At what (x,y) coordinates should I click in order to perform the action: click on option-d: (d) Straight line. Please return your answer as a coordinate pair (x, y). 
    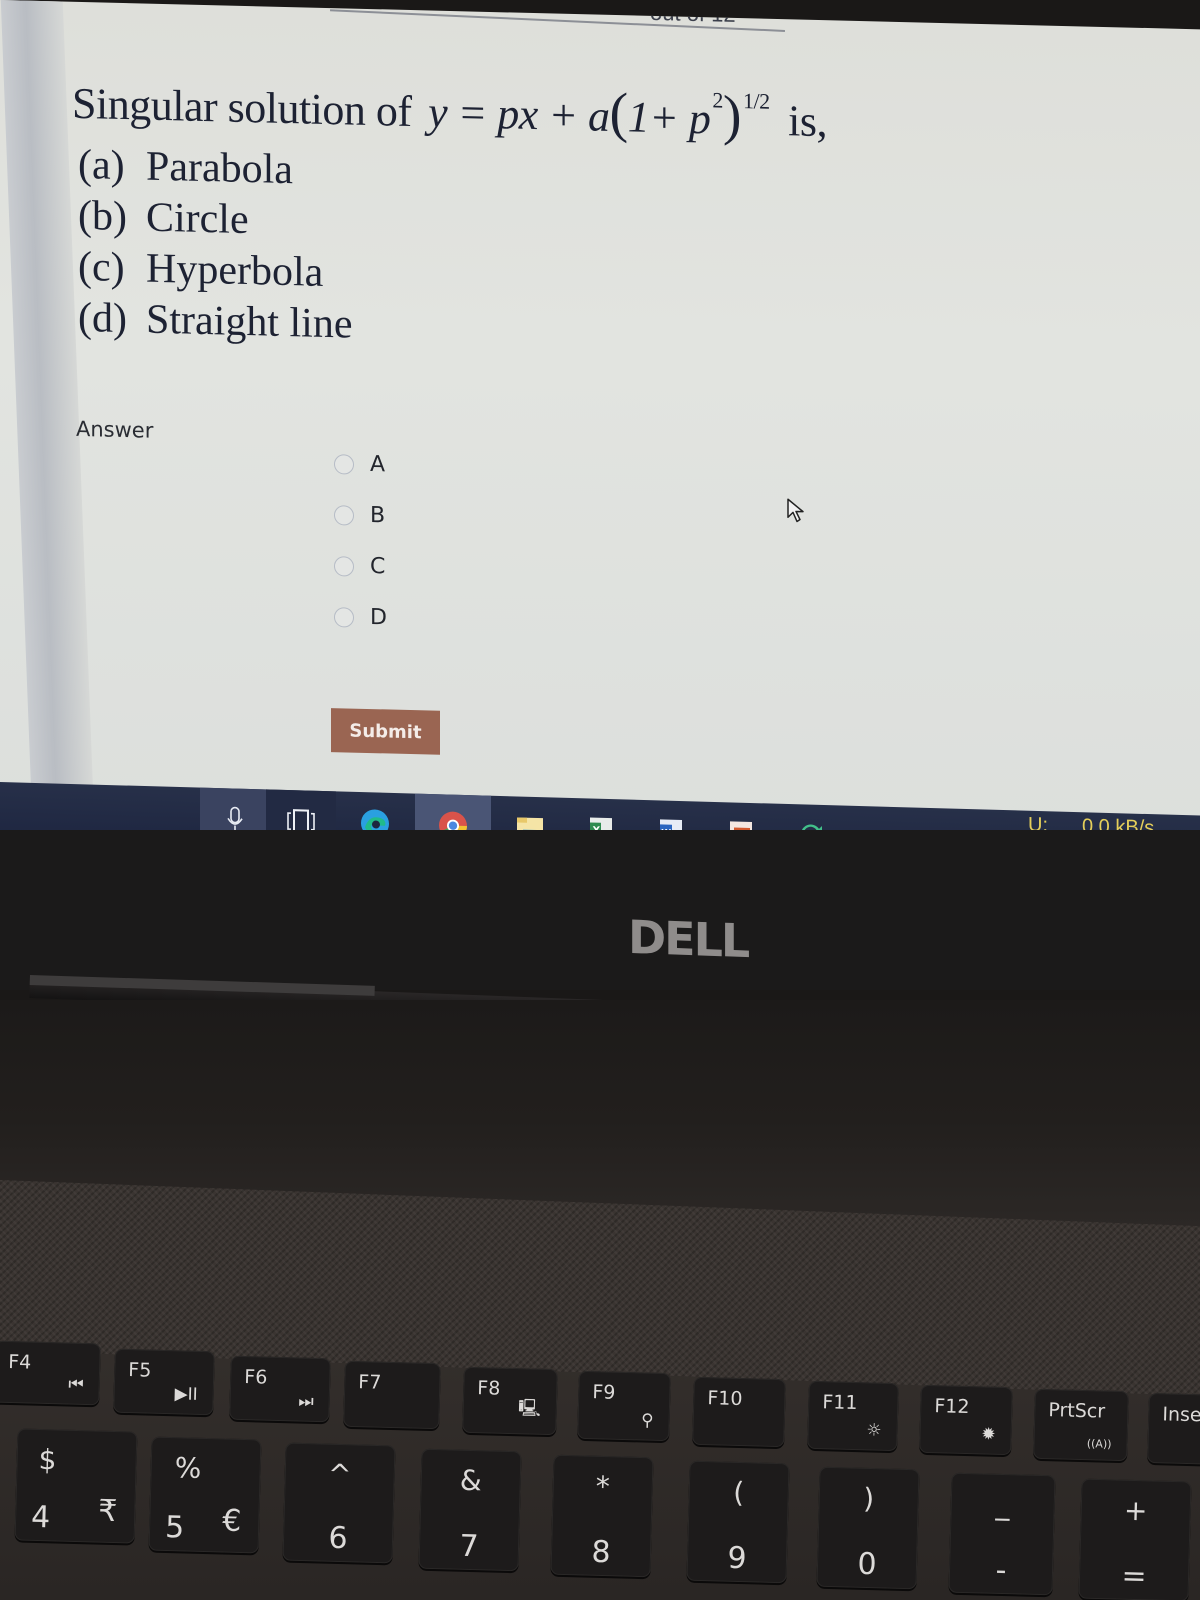
    Looking at the image, I should click on (215, 322).